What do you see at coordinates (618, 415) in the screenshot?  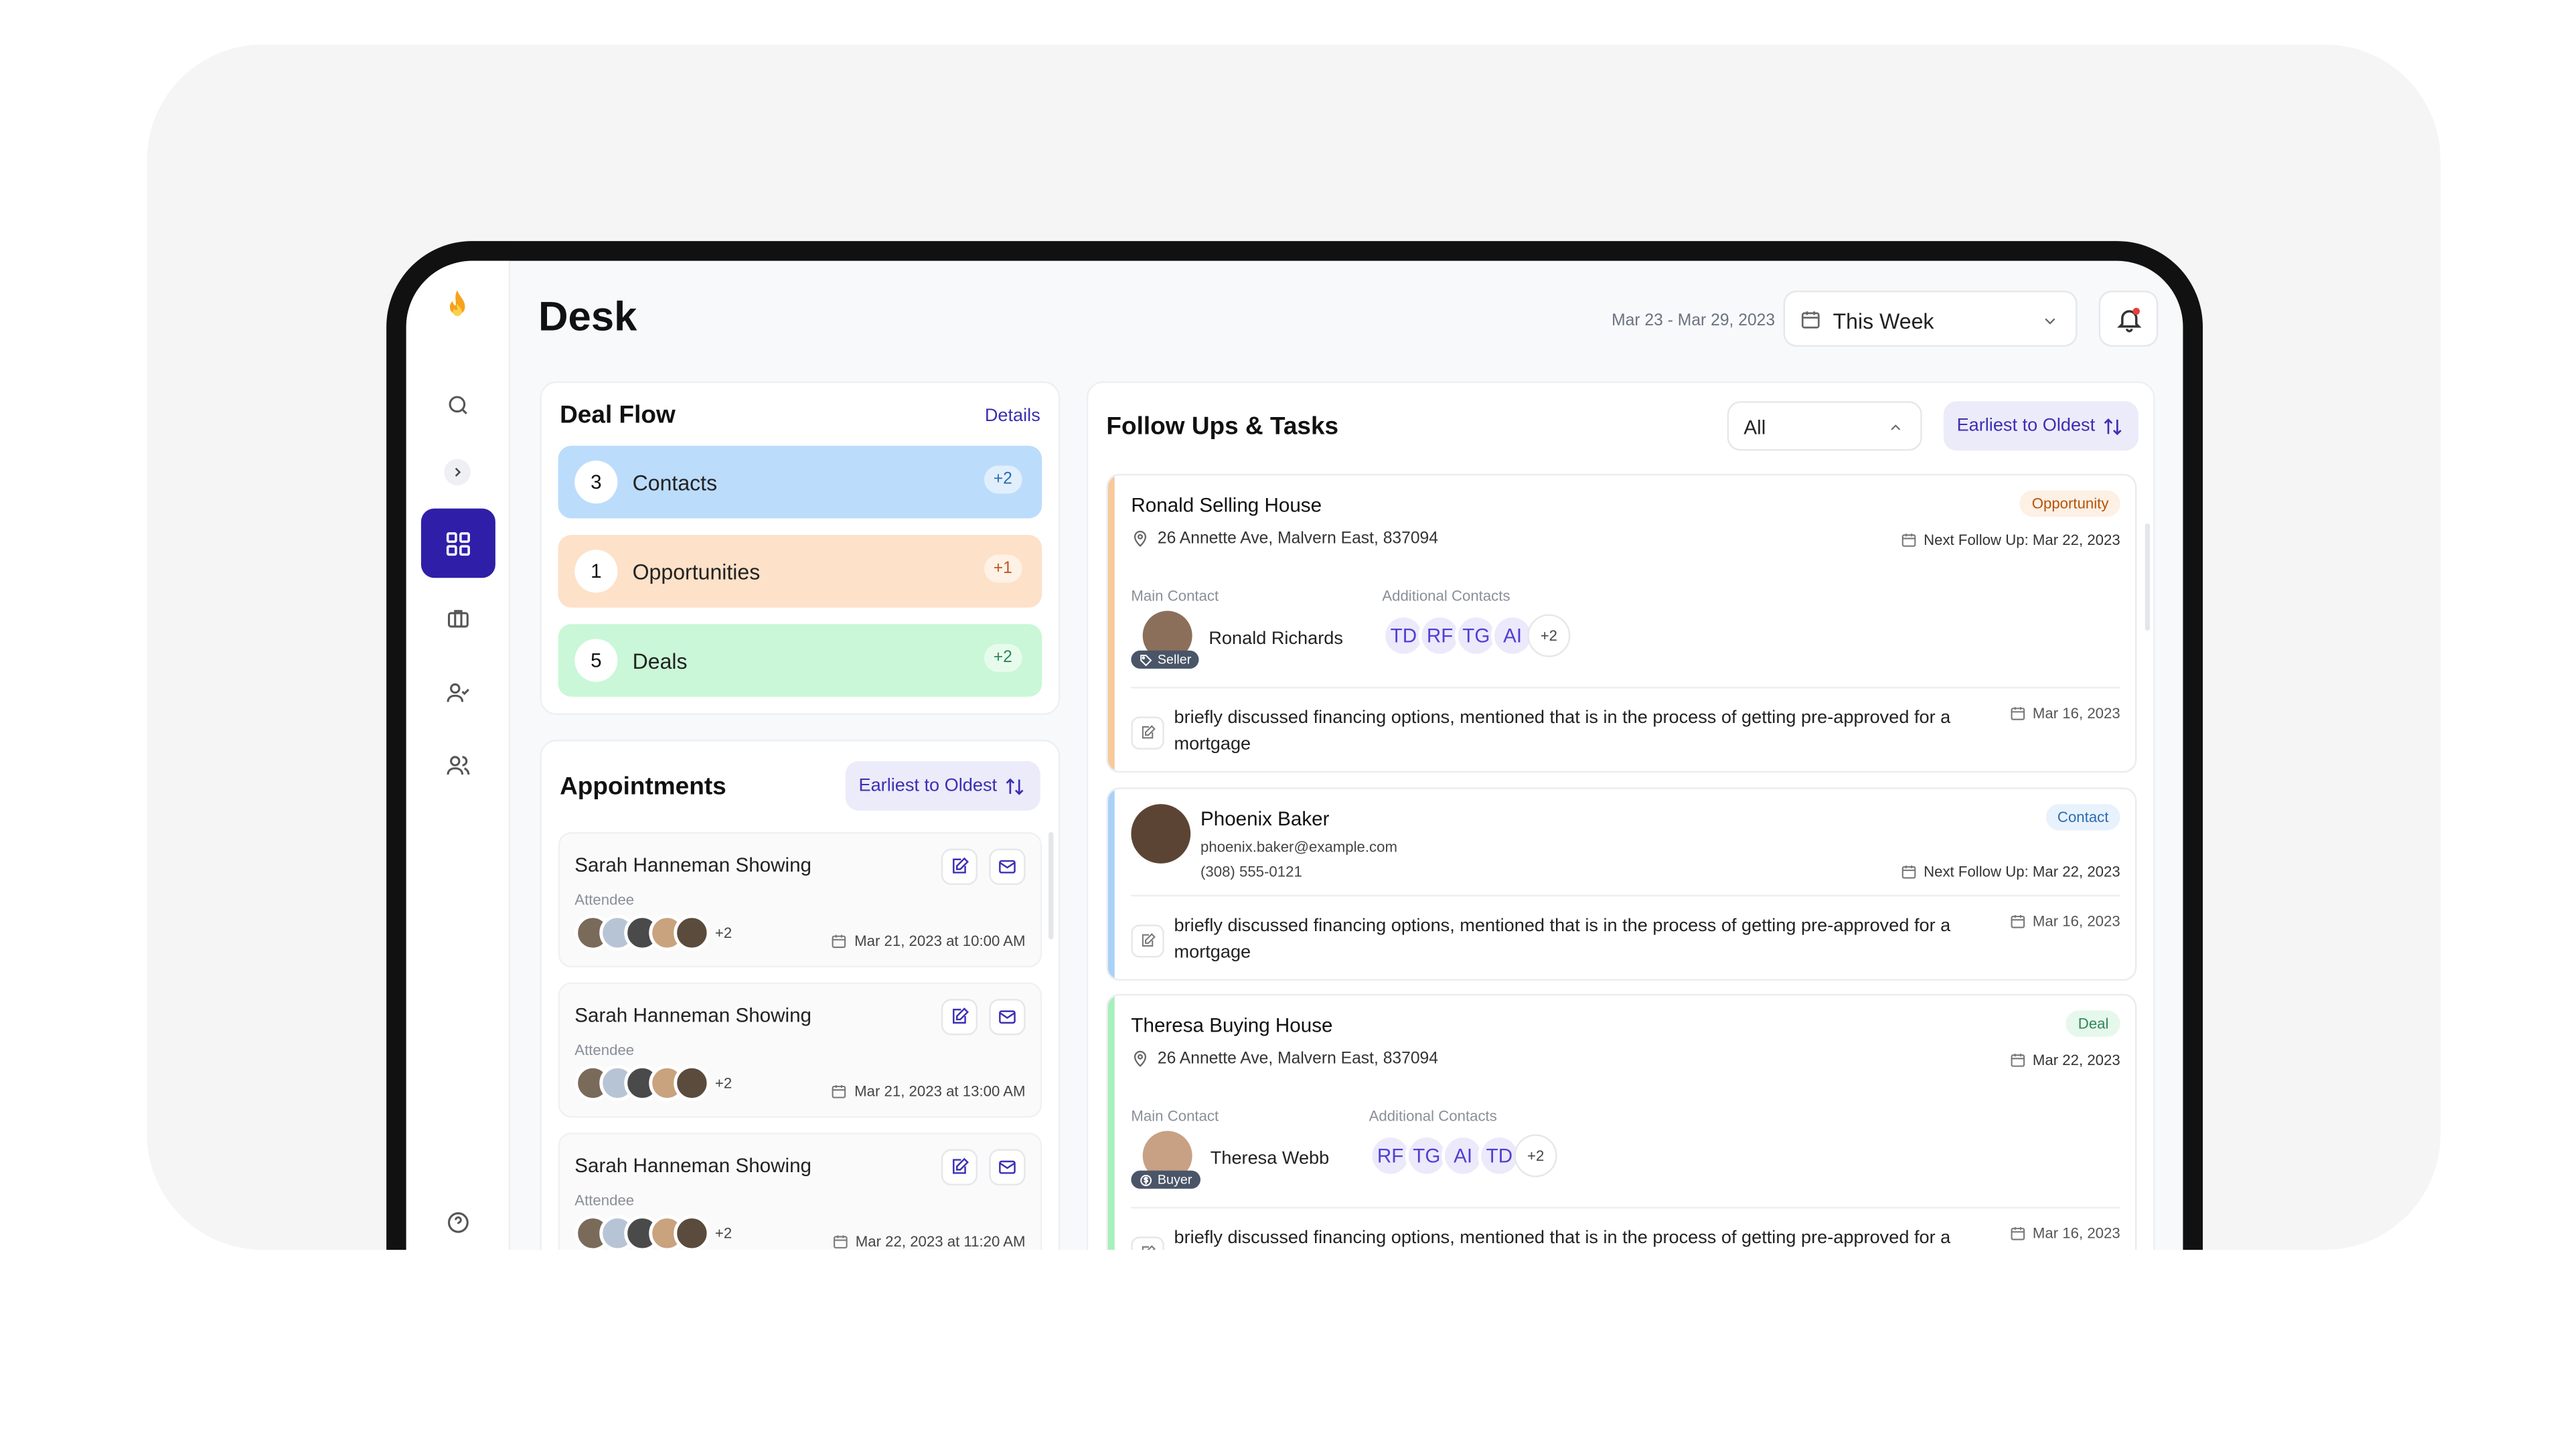 I see `deal-flow-title: Deal Flow` at bounding box center [618, 415].